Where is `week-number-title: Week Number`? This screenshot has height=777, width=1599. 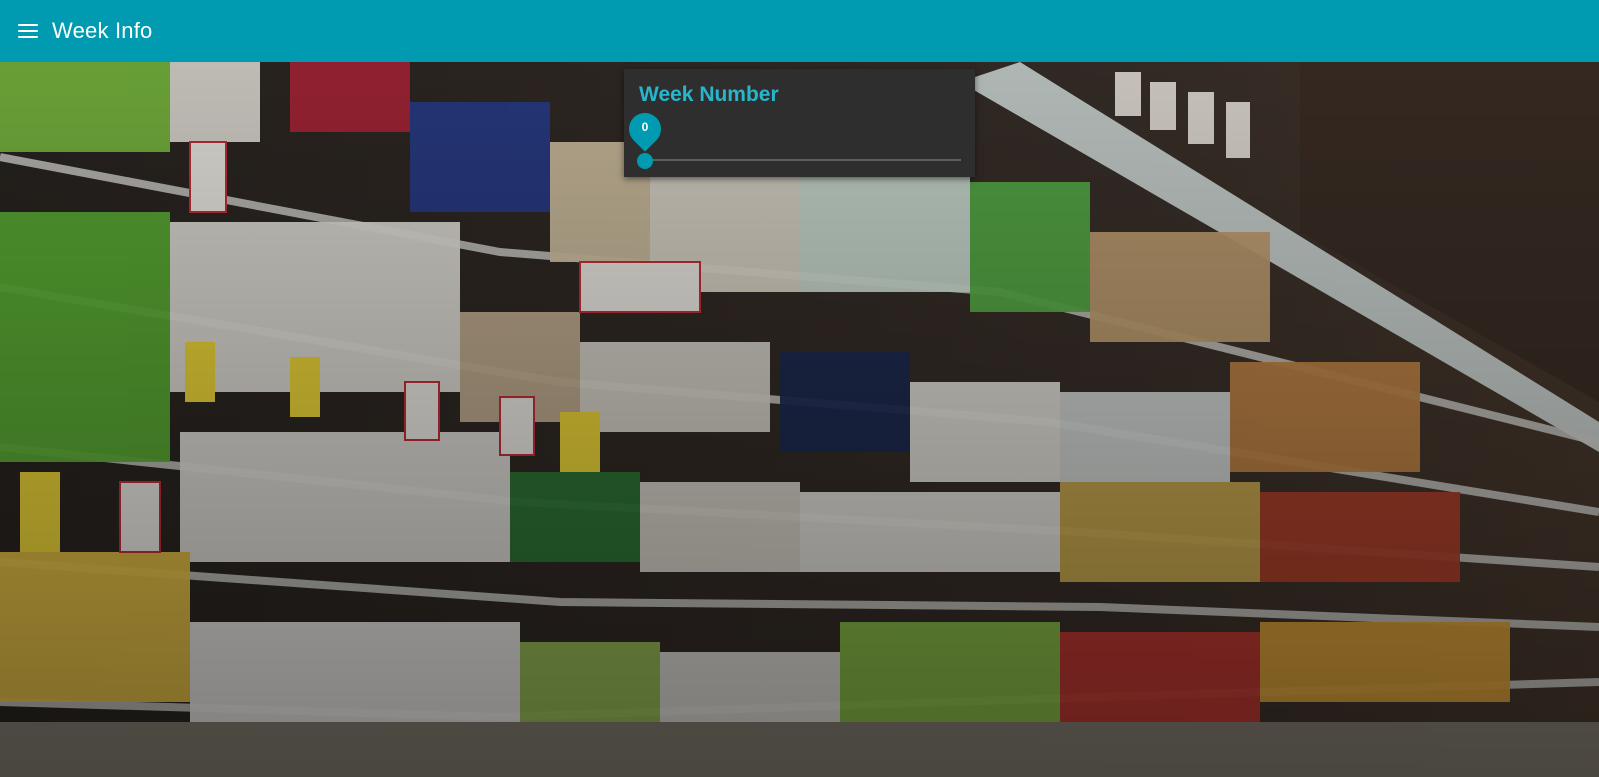 week-number-title: Week Number is located at coordinates (709, 94).